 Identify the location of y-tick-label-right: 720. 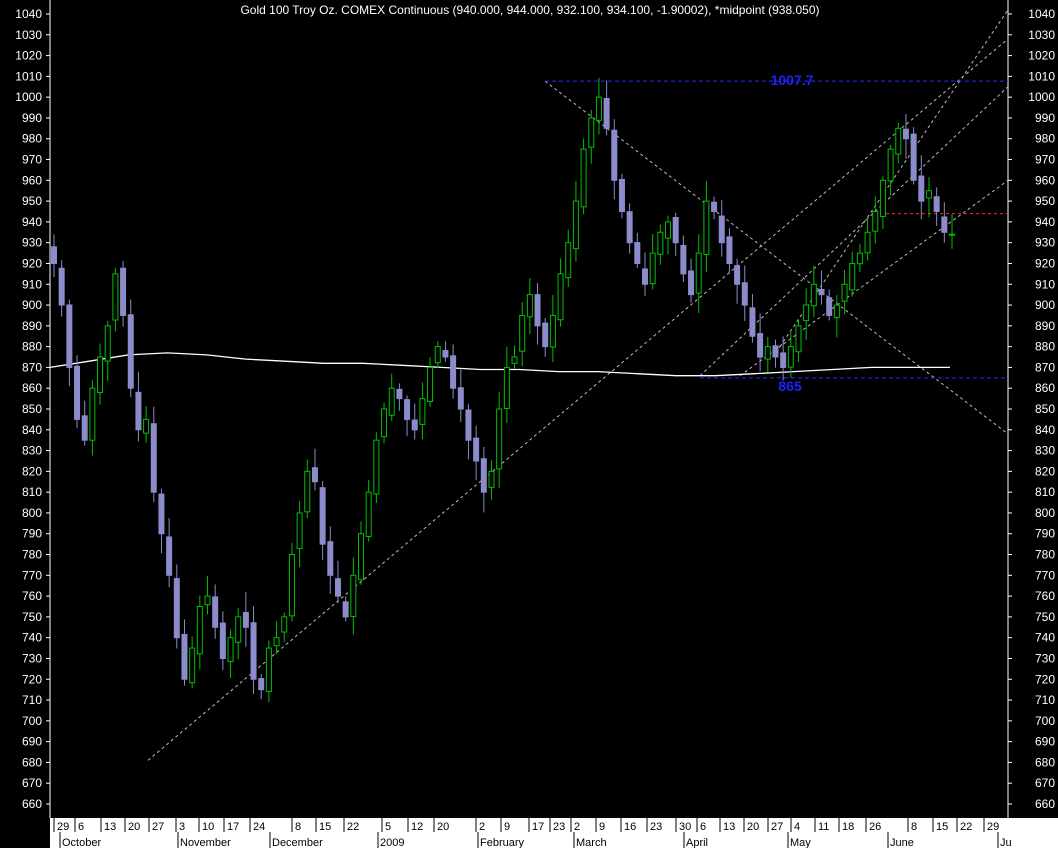
(1045, 679).